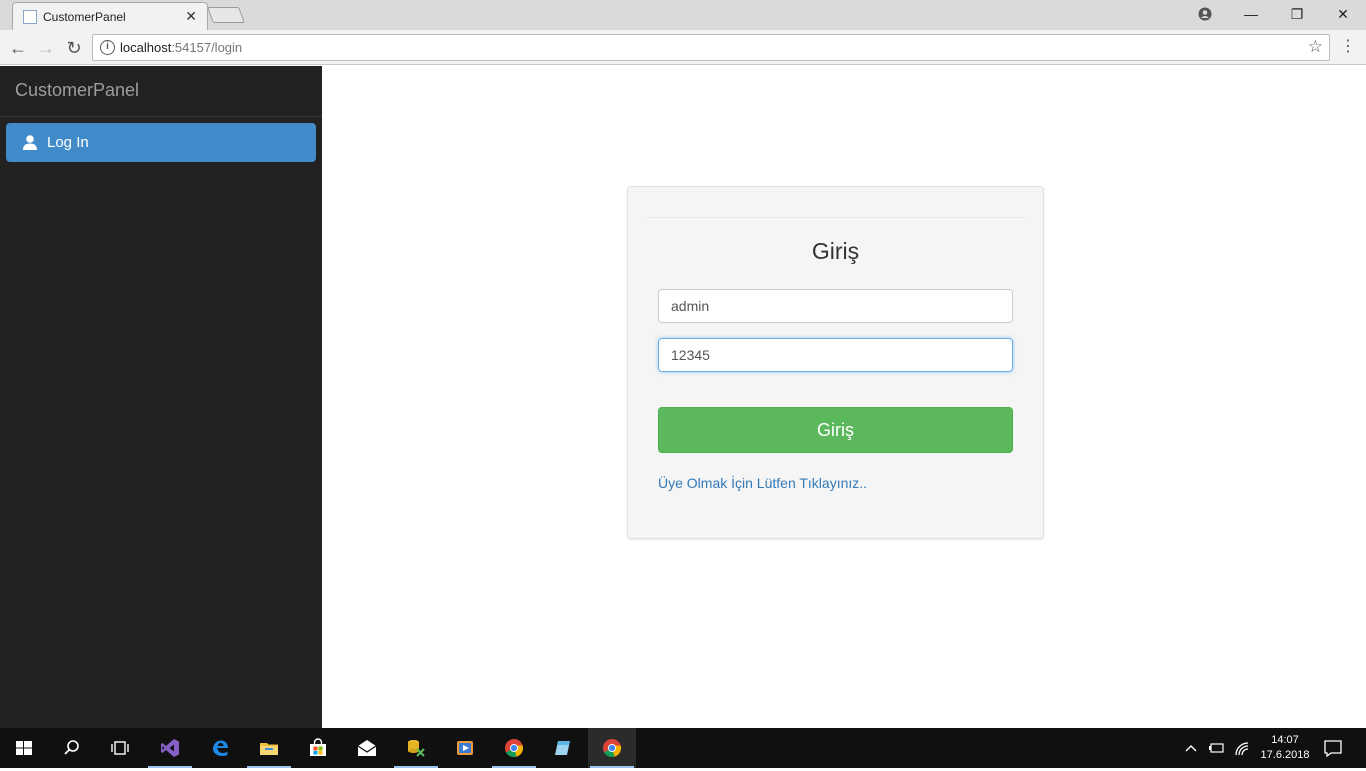 The width and height of the screenshot is (1366, 771). Describe the element at coordinates (191, 16) in the screenshot. I see `tab-close-icon: ✕` at that location.